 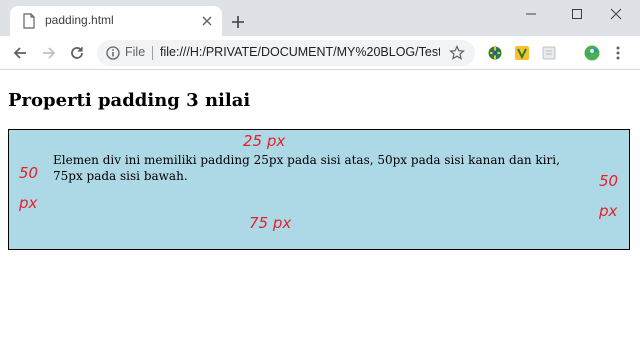 I want to click on tab-title: padding.html, so click(x=79, y=20).